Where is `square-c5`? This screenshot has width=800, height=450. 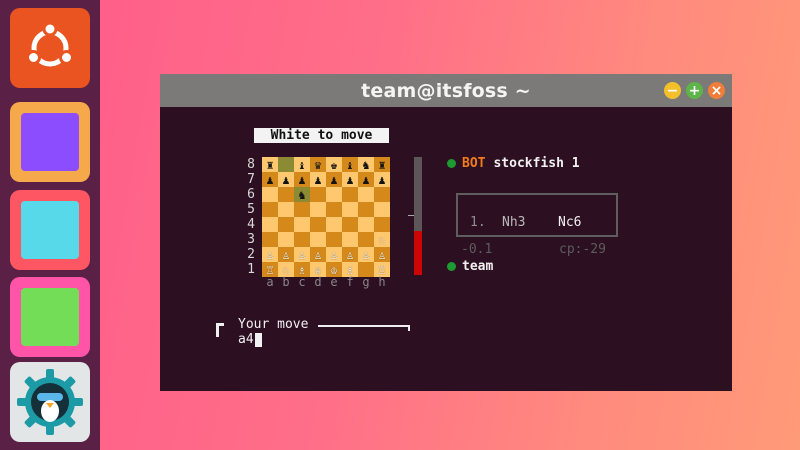 square-c5 is located at coordinates (302, 209).